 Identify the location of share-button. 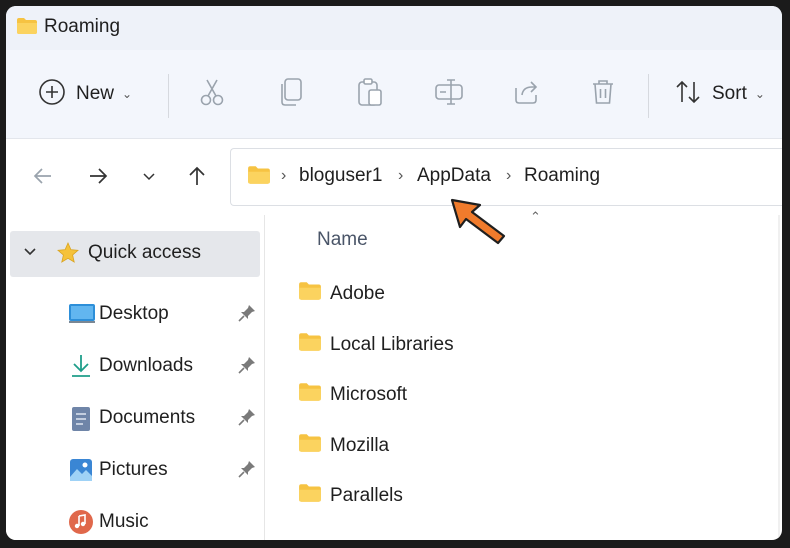
(526, 94).